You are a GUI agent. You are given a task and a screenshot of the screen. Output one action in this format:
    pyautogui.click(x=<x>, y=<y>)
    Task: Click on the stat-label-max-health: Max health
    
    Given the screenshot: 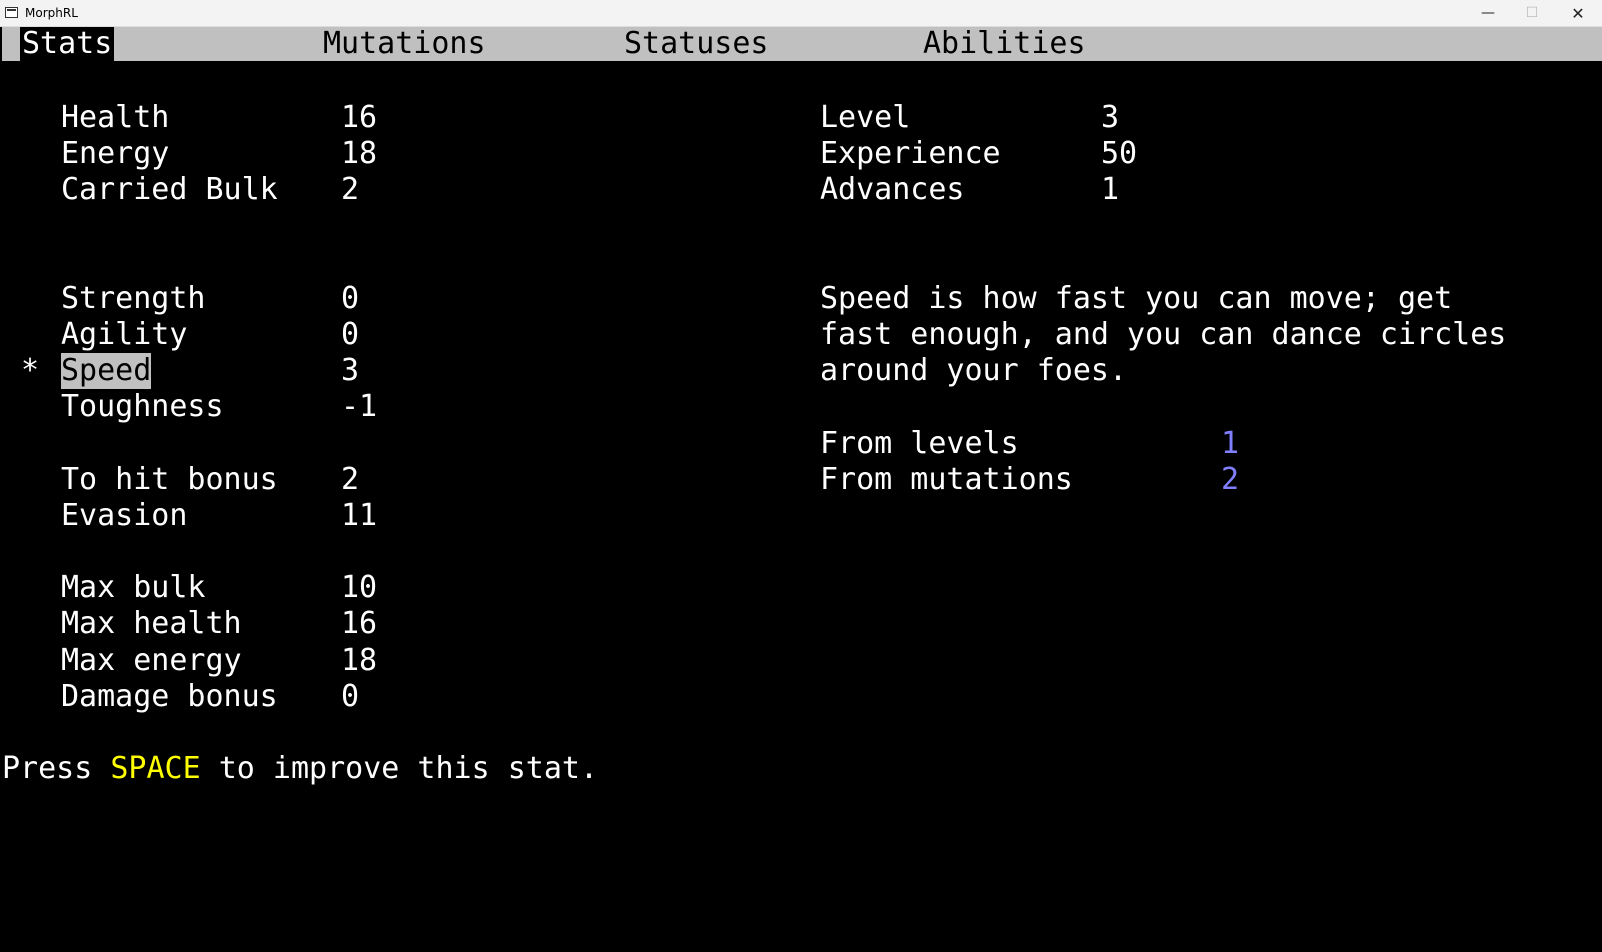 What is the action you would take?
    pyautogui.click(x=151, y=623)
    